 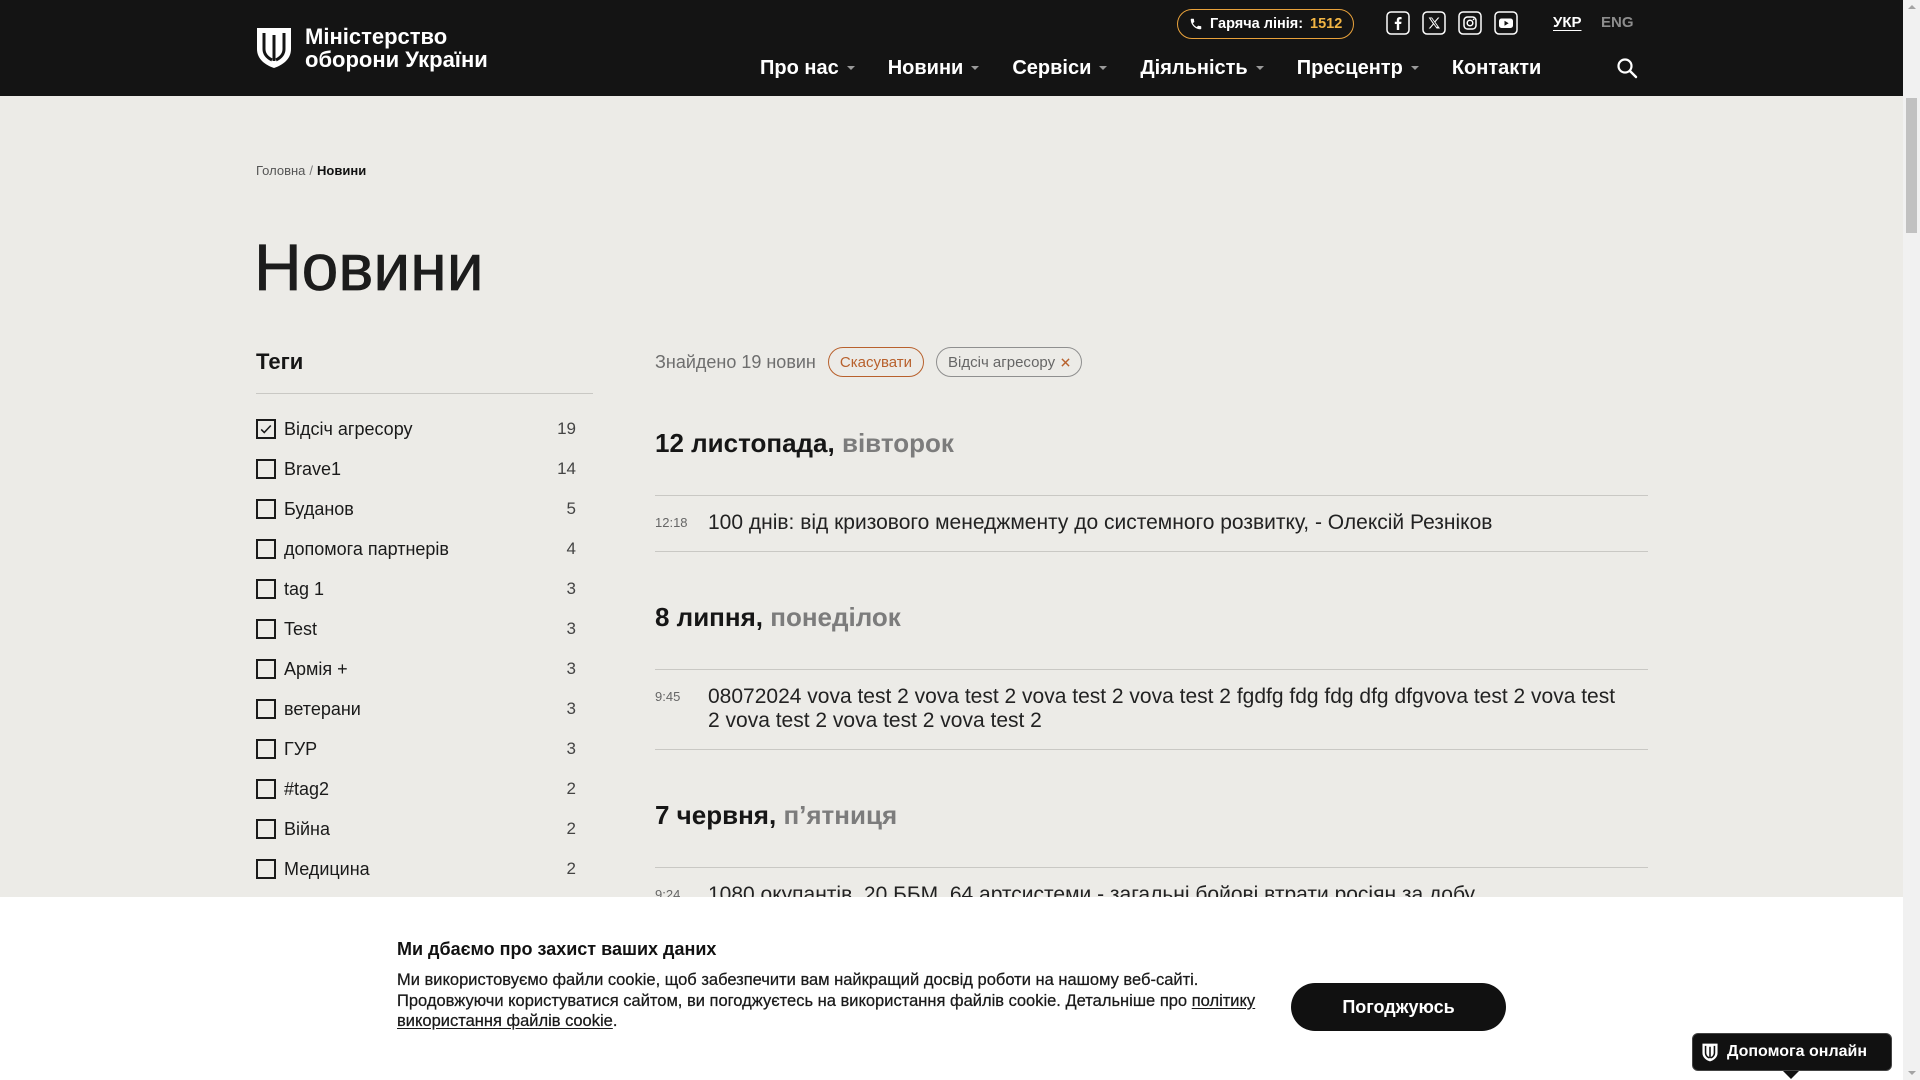 I want to click on news-weekday: п’ятниця, so click(x=840, y=815).